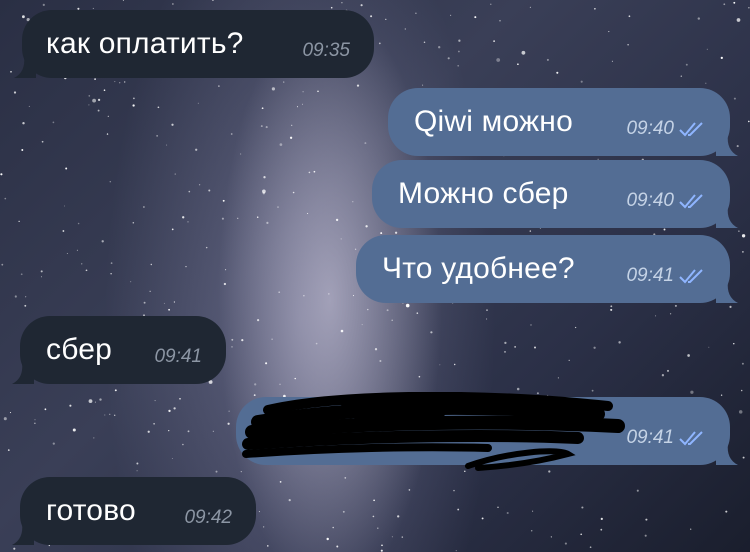 The width and height of the screenshot is (750, 552). Describe the element at coordinates (79, 349) in the screenshot. I see `message-text: сбер` at that location.